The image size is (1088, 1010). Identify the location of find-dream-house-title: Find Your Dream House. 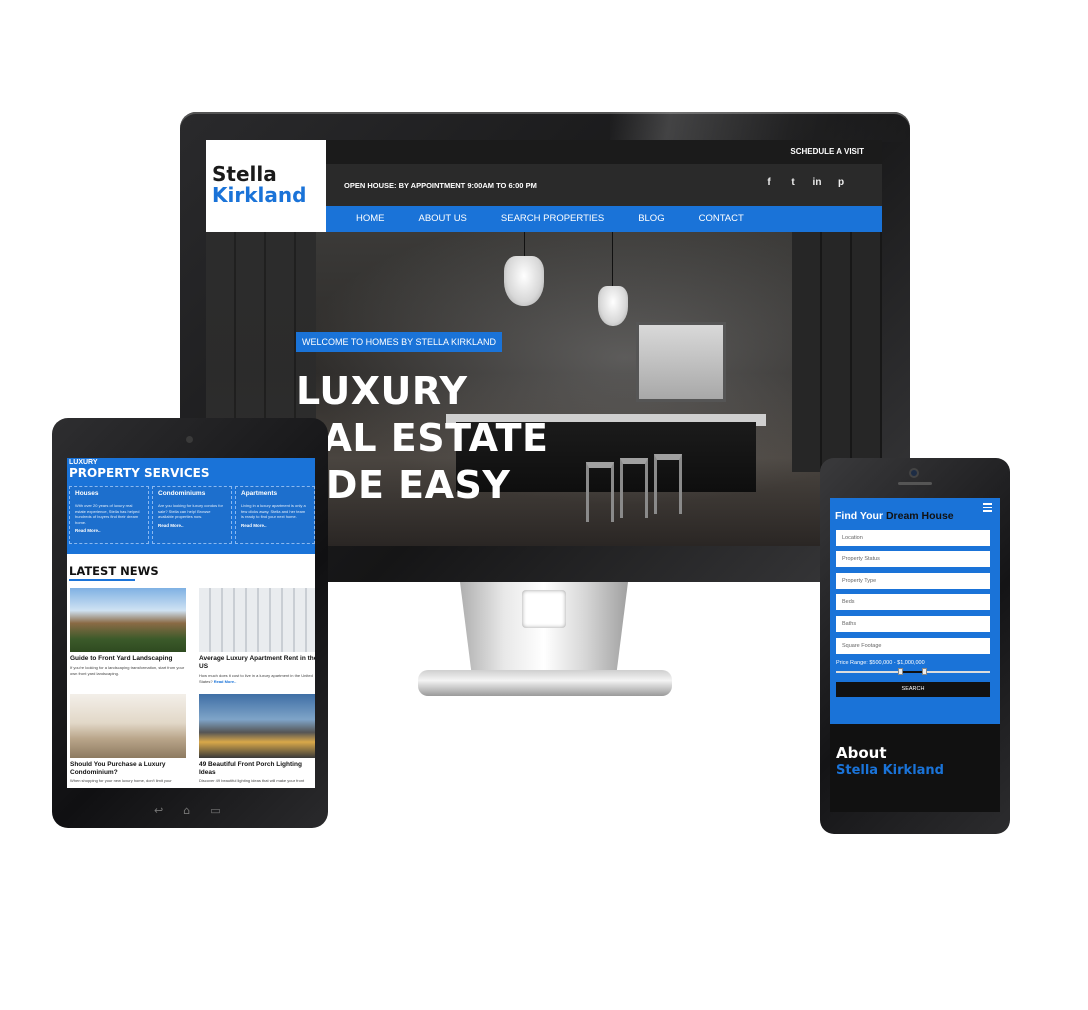
(894, 516).